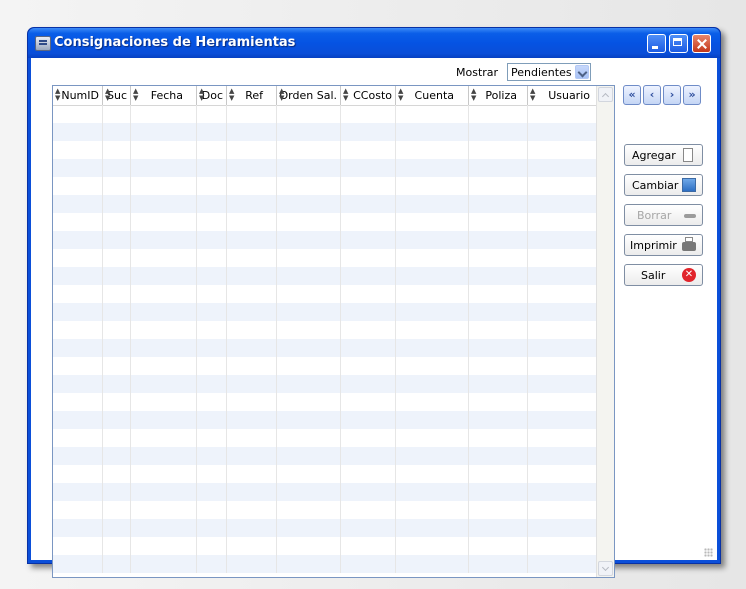 The image size is (746, 589). I want to click on previous-record-button: ‹, so click(652, 95).